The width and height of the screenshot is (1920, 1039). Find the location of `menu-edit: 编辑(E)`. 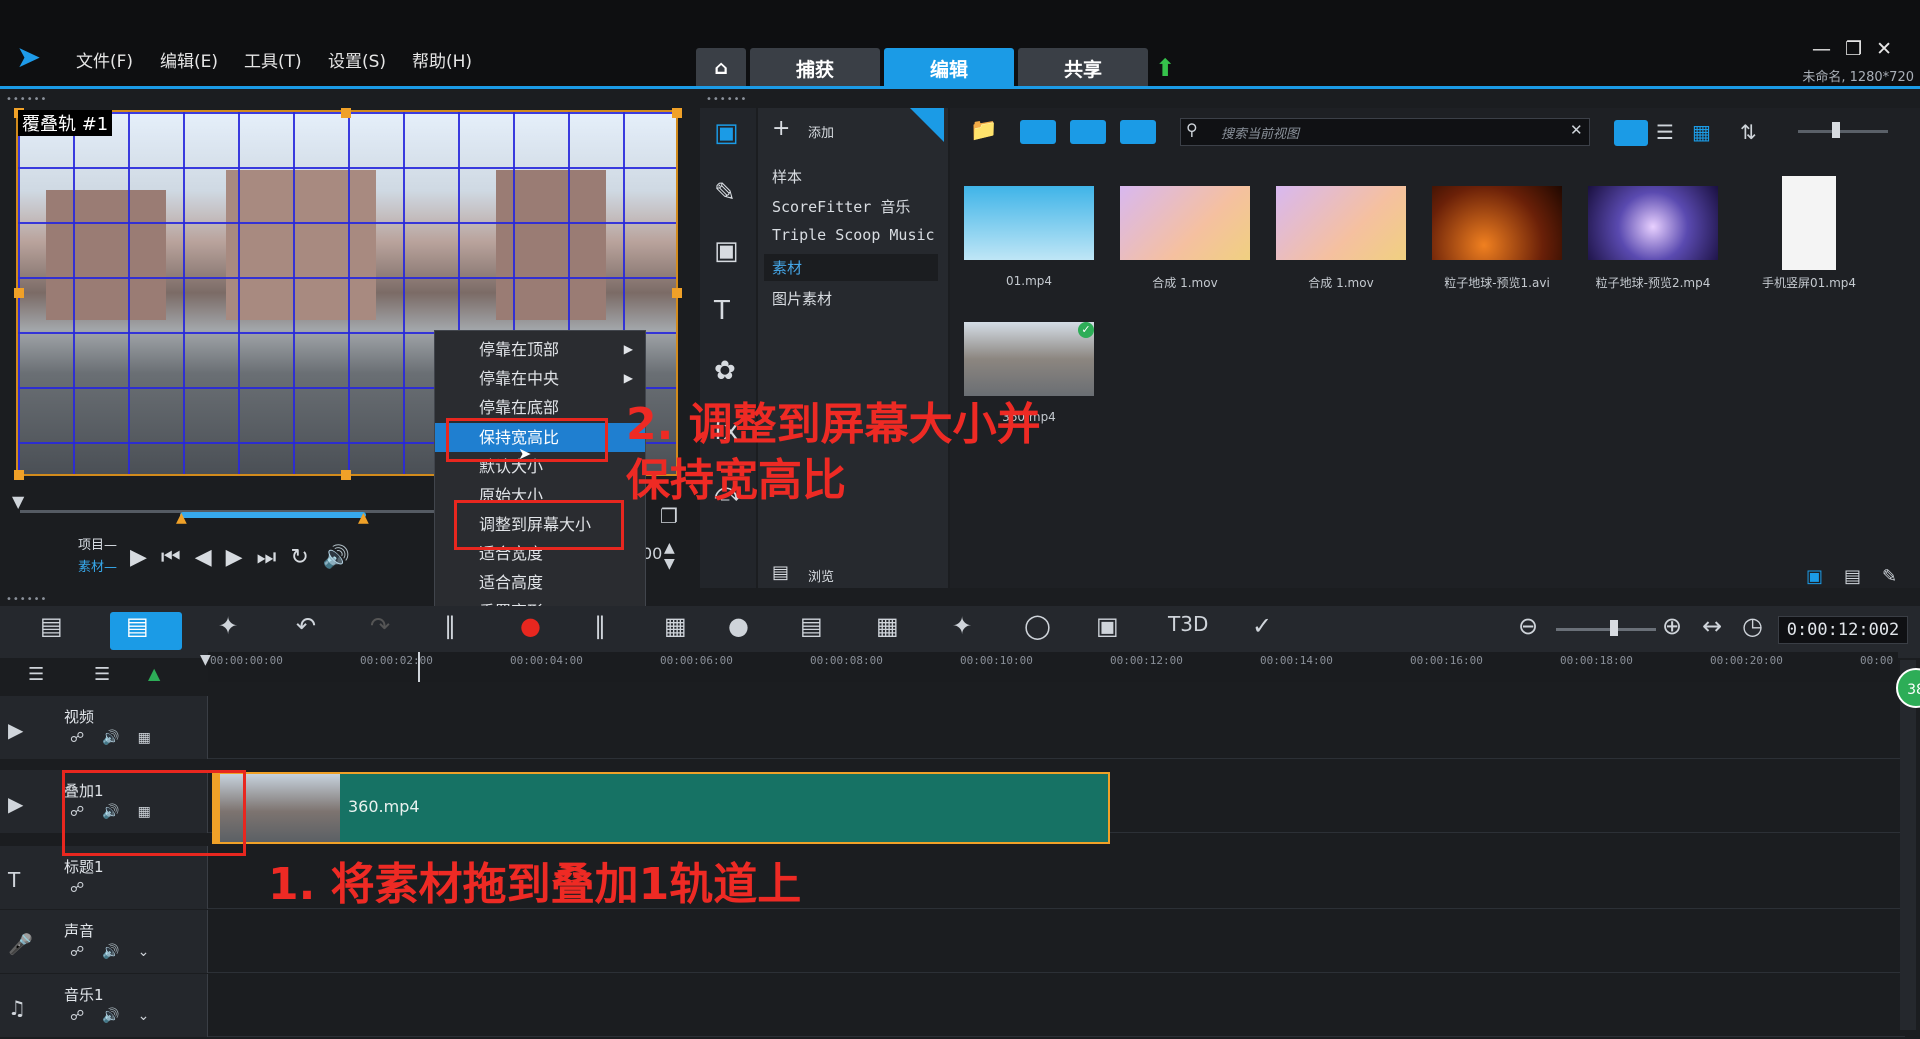

menu-edit: 编辑(E) is located at coordinates (189, 59).